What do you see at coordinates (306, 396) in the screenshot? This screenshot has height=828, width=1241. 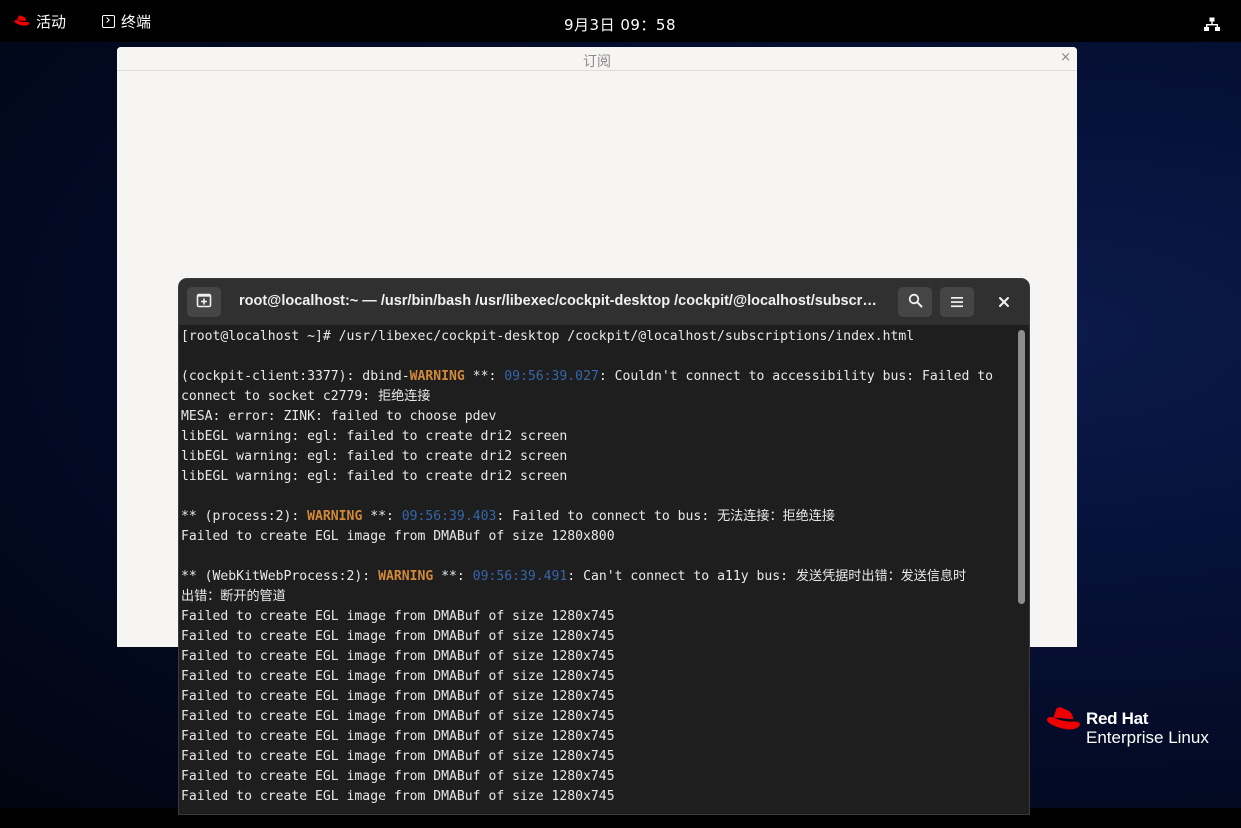 I see `terminal-line: connect to socket c2779: 拒绝连接` at bounding box center [306, 396].